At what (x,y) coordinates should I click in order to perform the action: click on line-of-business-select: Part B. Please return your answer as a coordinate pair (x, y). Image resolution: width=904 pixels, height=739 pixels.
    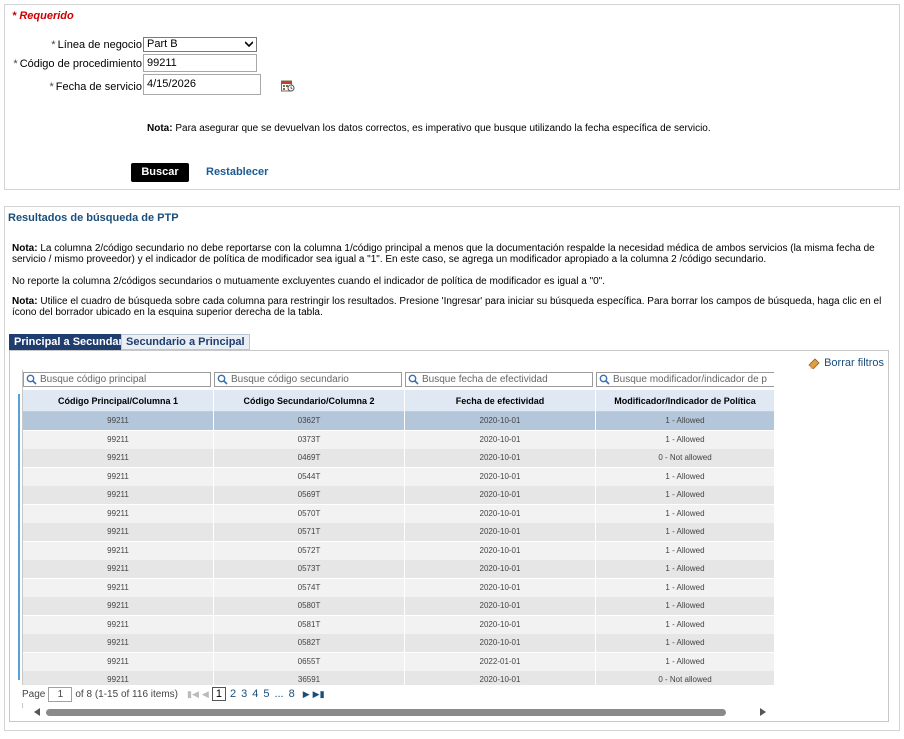
    Looking at the image, I should click on (200, 44).